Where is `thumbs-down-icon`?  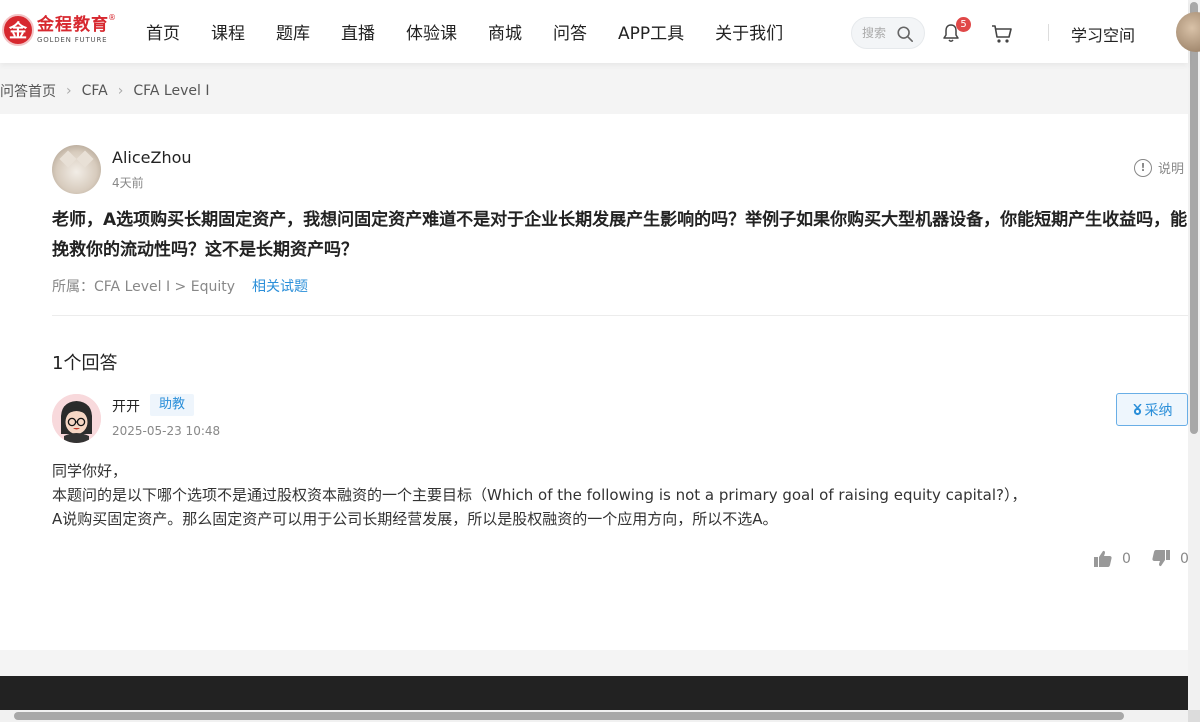
thumbs-down-icon is located at coordinates (1161, 558).